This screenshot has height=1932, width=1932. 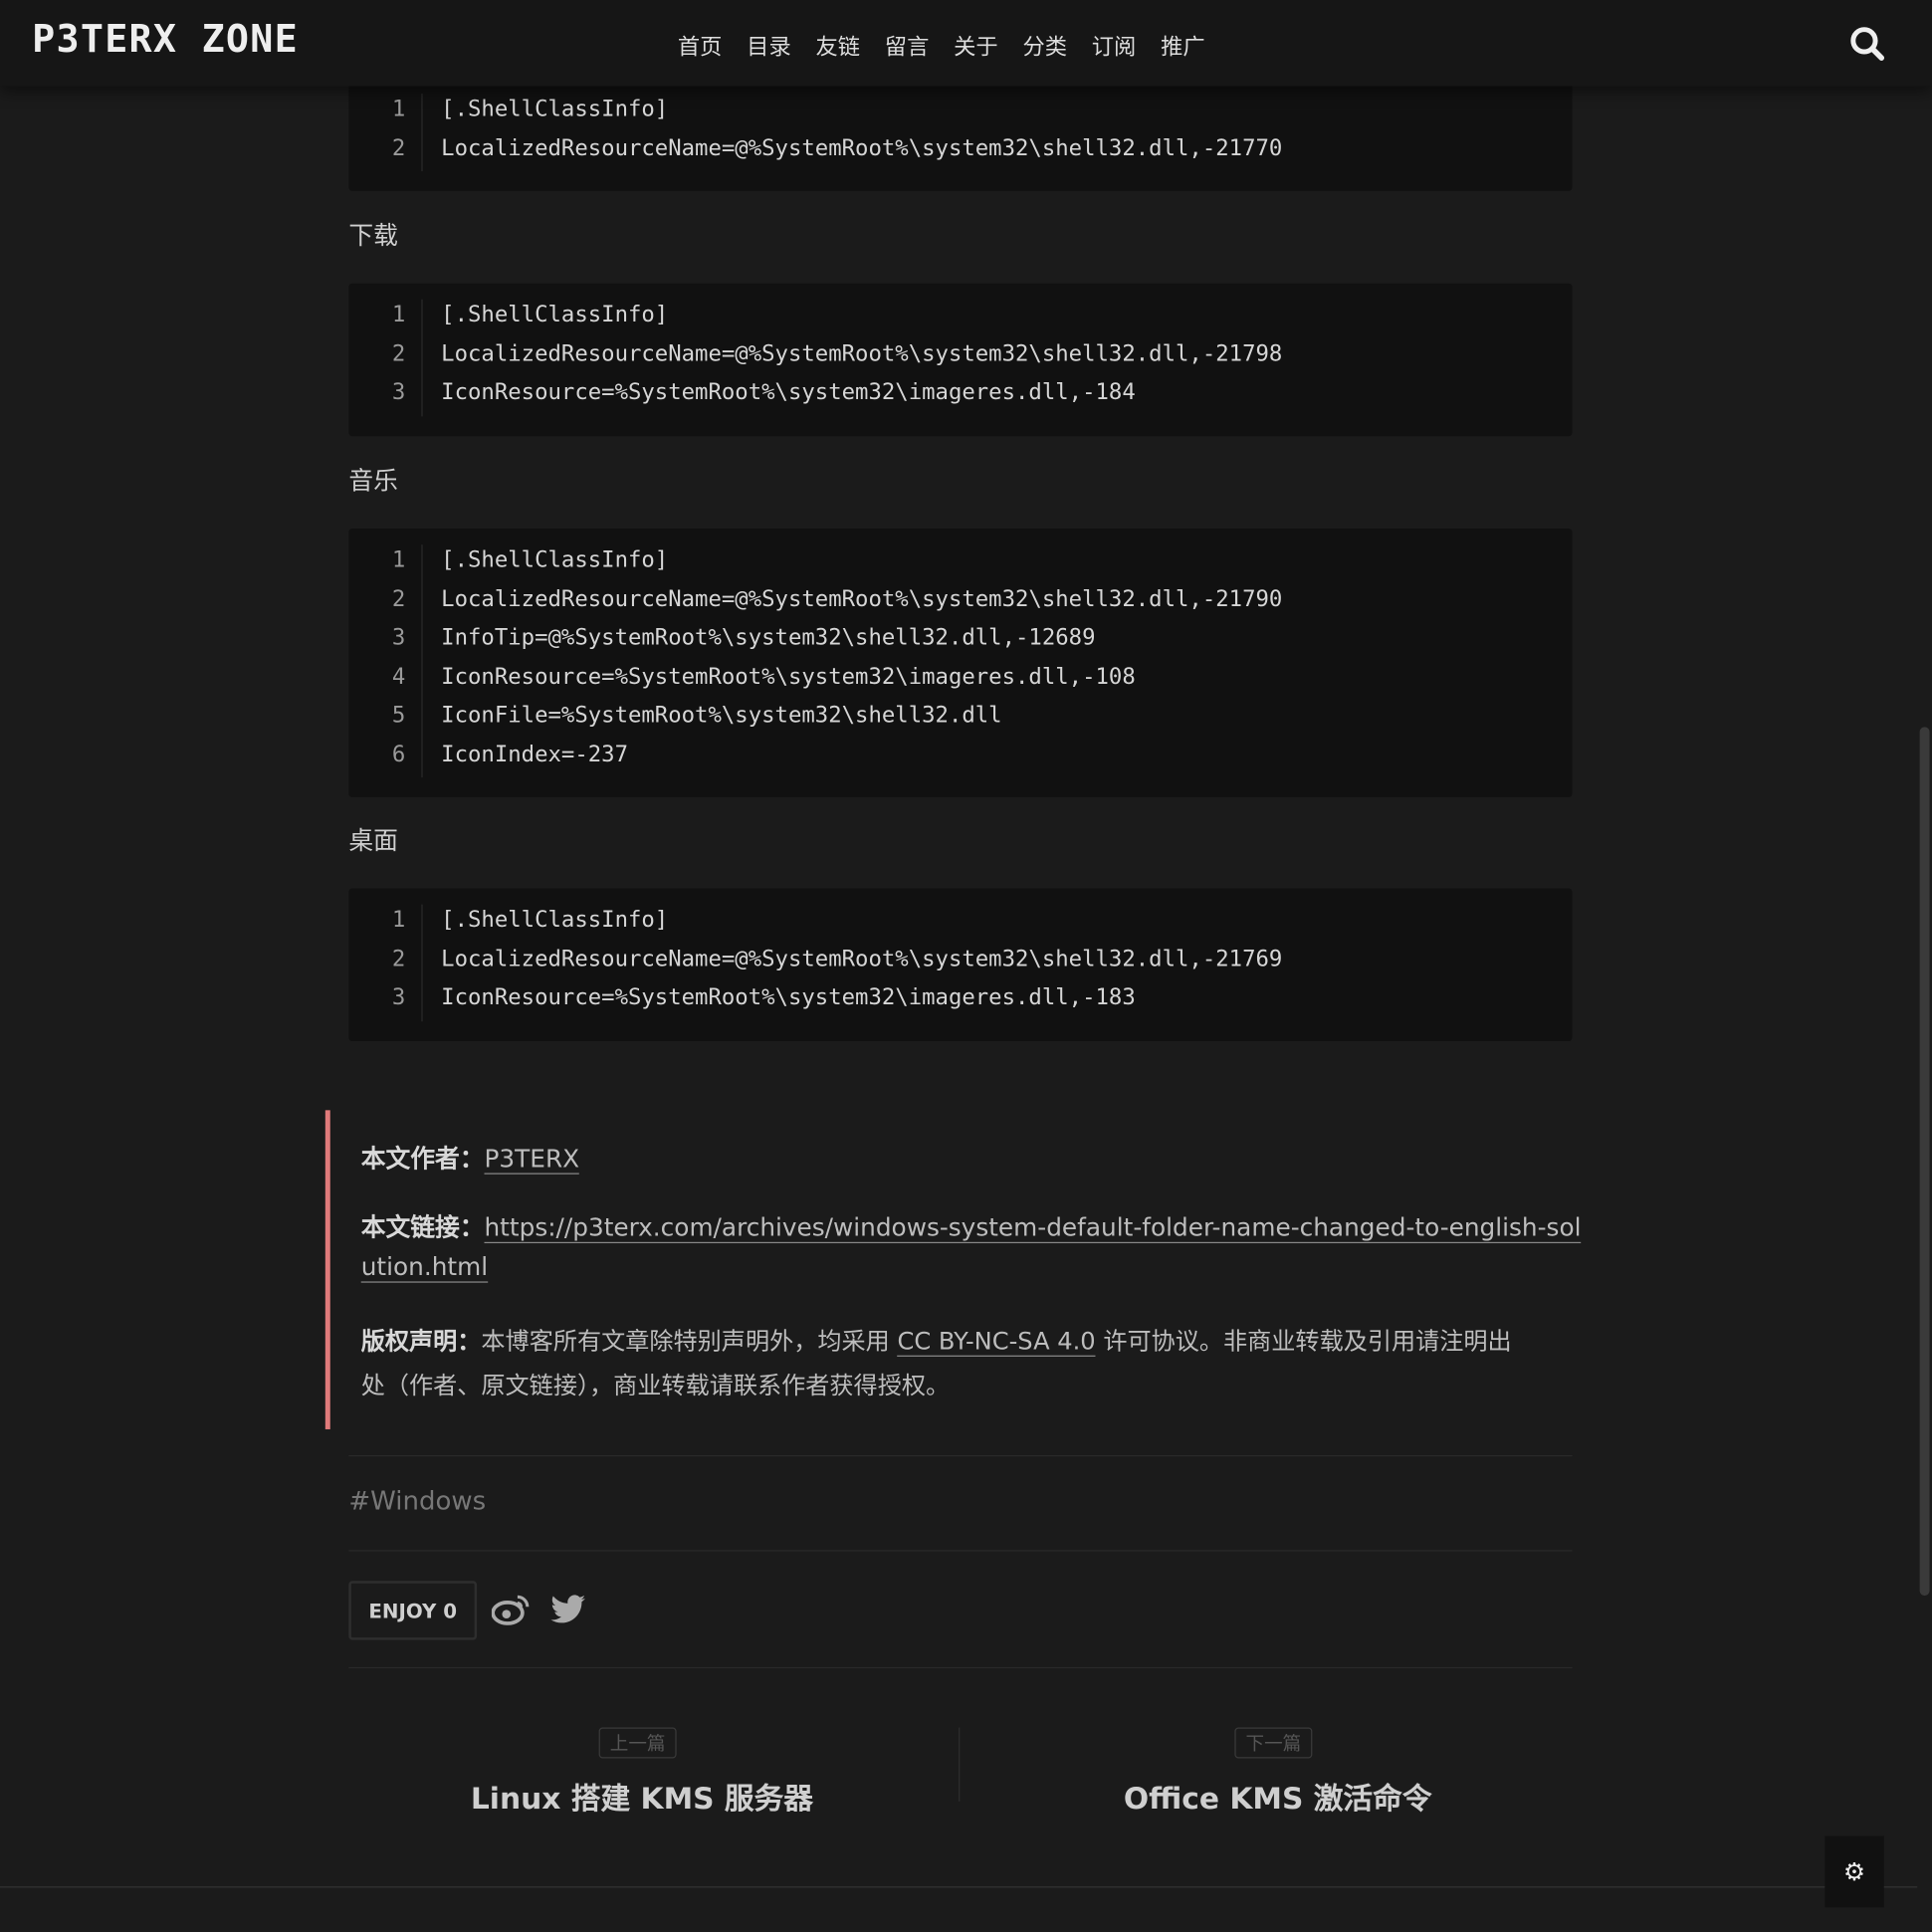 What do you see at coordinates (327, 1269) in the screenshot?
I see `copyright-accent-bar` at bounding box center [327, 1269].